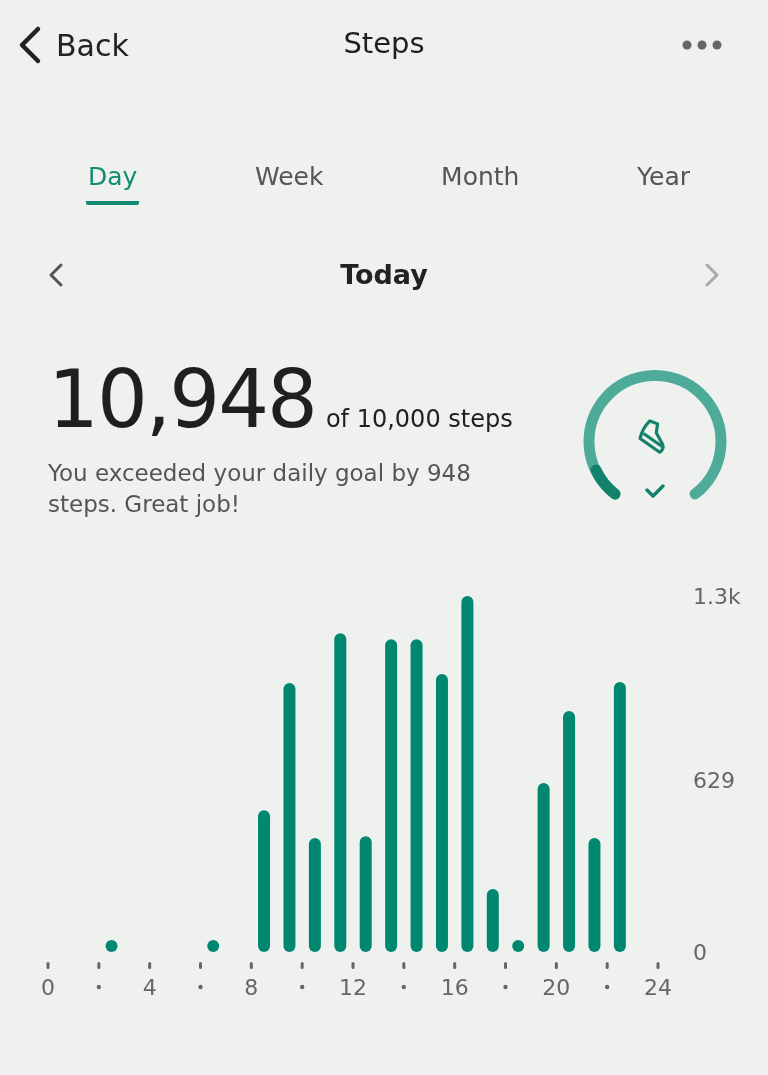 The image size is (768, 1075). What do you see at coordinates (149, 987) in the screenshot?
I see `x-axis-label: 4` at bounding box center [149, 987].